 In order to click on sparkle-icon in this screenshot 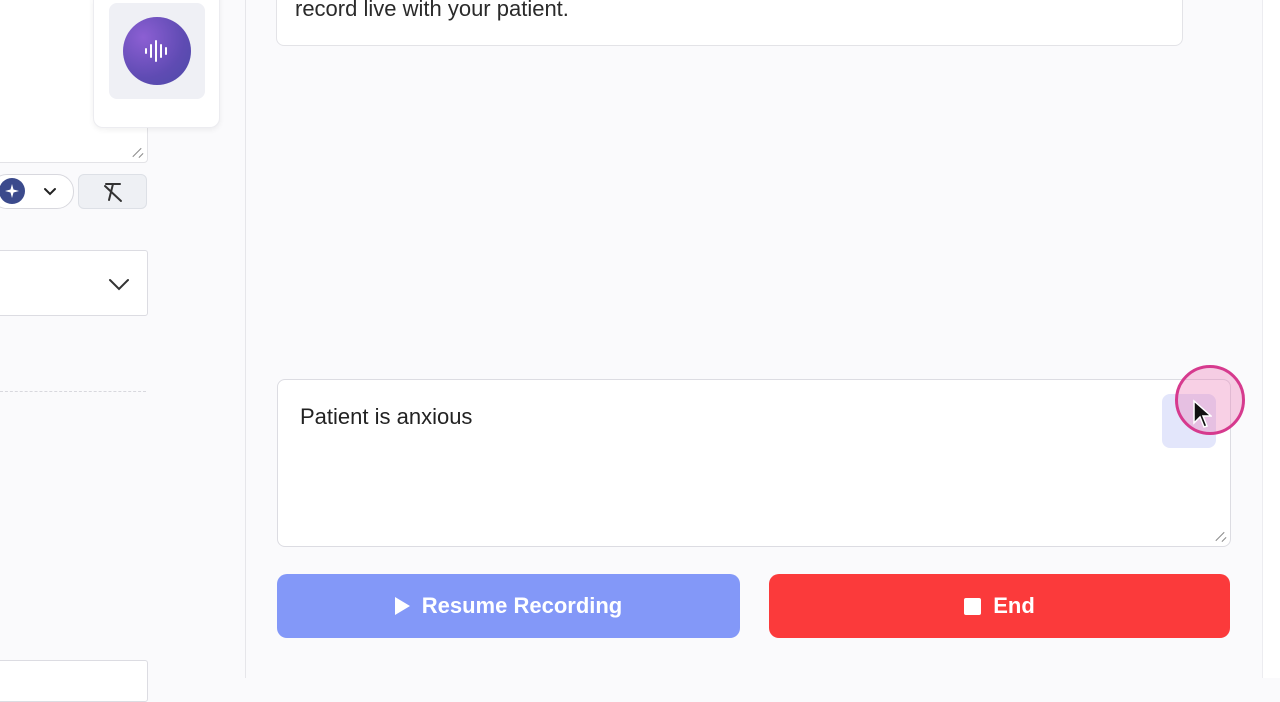, I will do `click(12, 191)`.